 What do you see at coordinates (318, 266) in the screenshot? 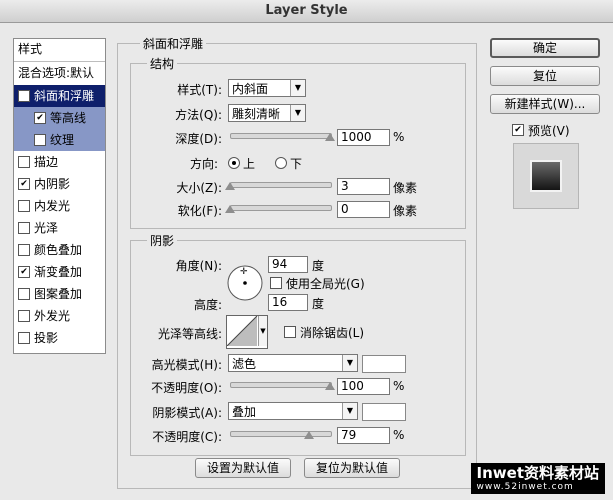
I see `angle-unit: 度` at bounding box center [318, 266].